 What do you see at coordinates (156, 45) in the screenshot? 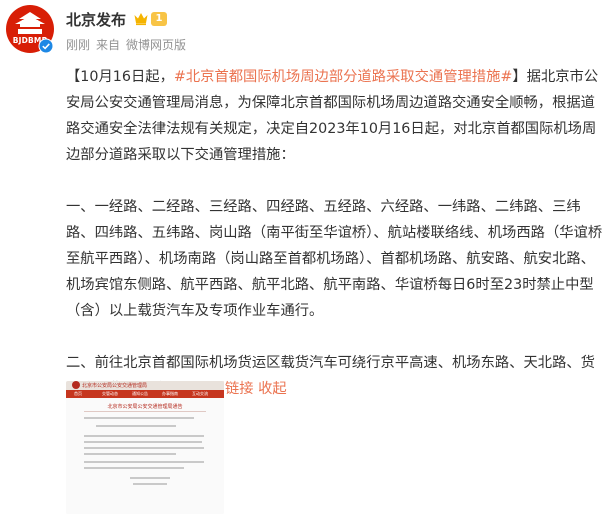
I see `post-source: 微博网页版` at bounding box center [156, 45].